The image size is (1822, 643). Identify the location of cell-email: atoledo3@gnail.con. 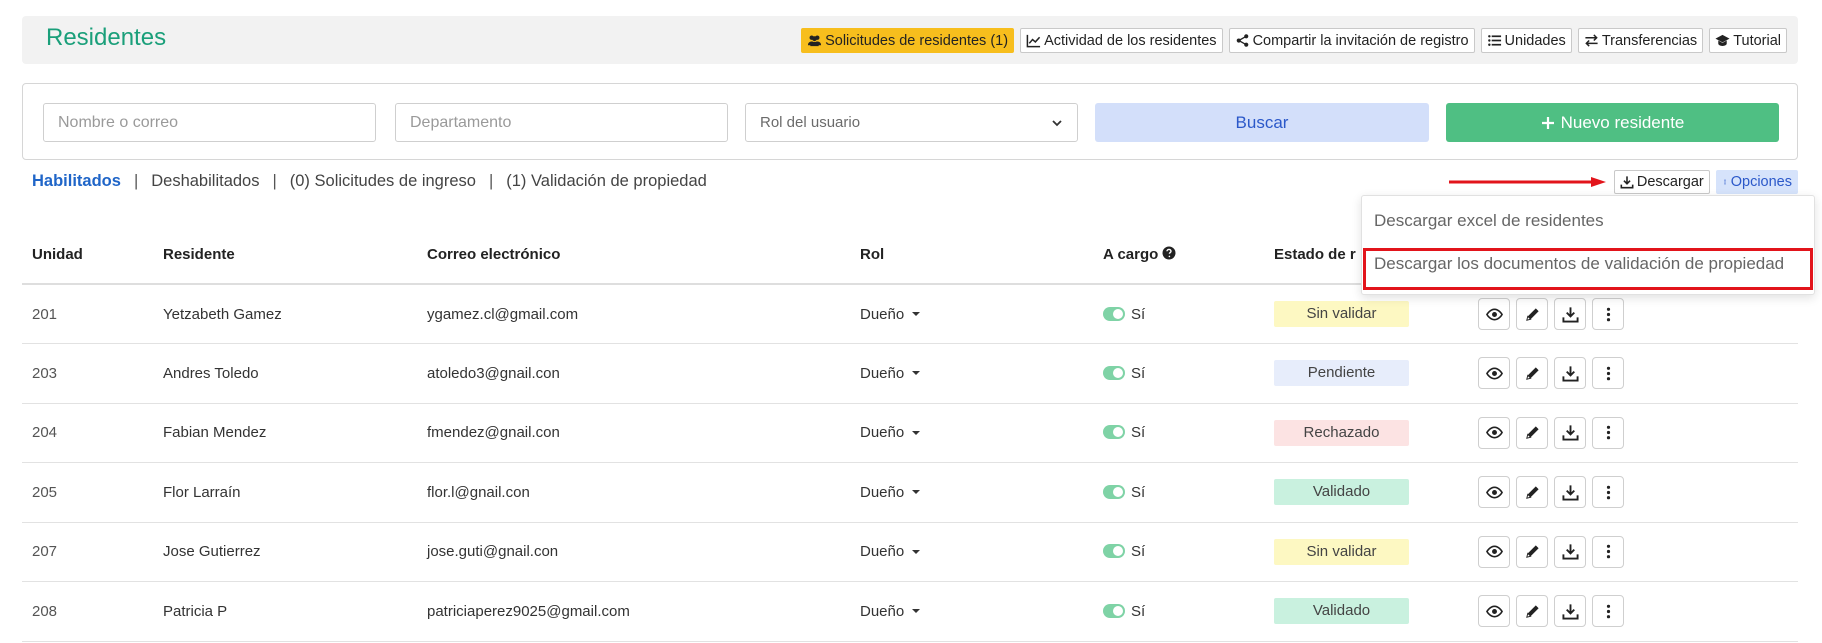
(633, 373).